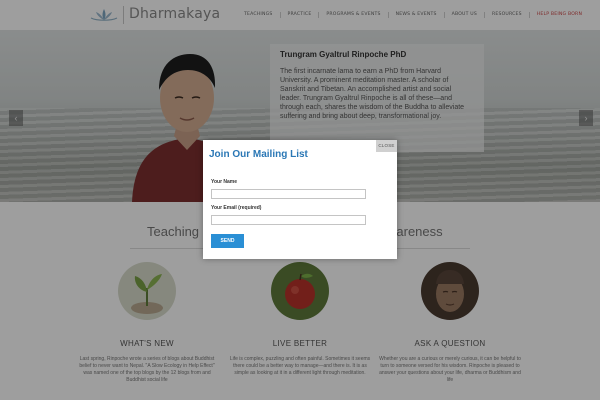 The height and width of the screenshot is (400, 600). What do you see at coordinates (227, 241) in the screenshot?
I see `send-button: SEND` at bounding box center [227, 241].